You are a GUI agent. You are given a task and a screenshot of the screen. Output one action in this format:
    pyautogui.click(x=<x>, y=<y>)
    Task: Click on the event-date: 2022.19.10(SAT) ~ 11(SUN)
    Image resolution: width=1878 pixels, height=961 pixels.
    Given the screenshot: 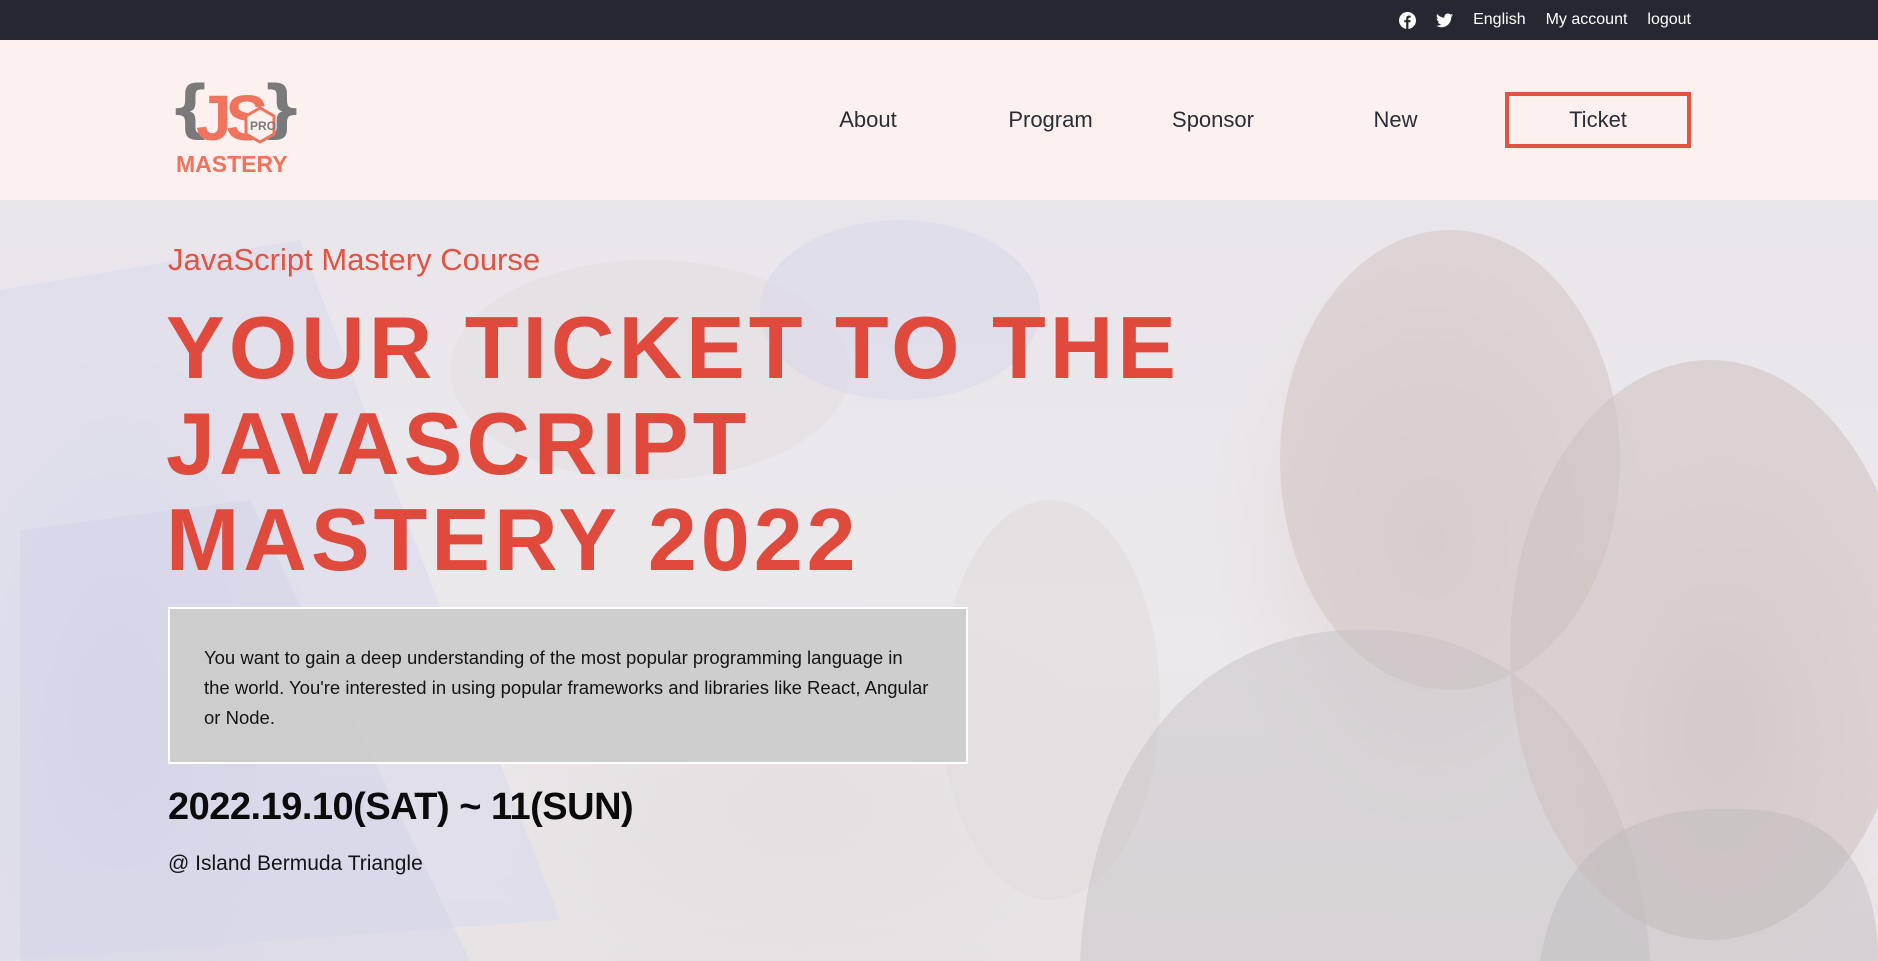 What is the action you would take?
    pyautogui.click(x=401, y=807)
    